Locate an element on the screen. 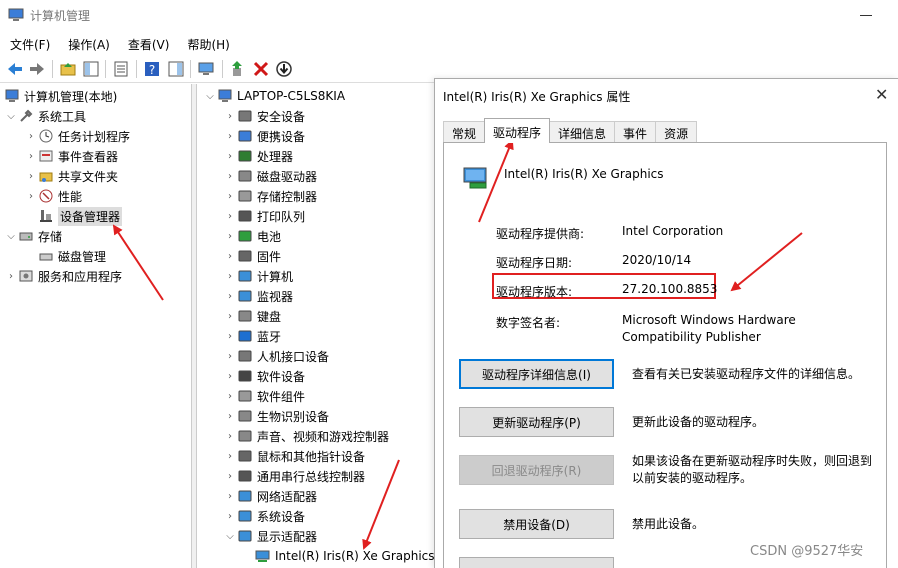  tab-driver: 驱动程序 is located at coordinates (517, 130).